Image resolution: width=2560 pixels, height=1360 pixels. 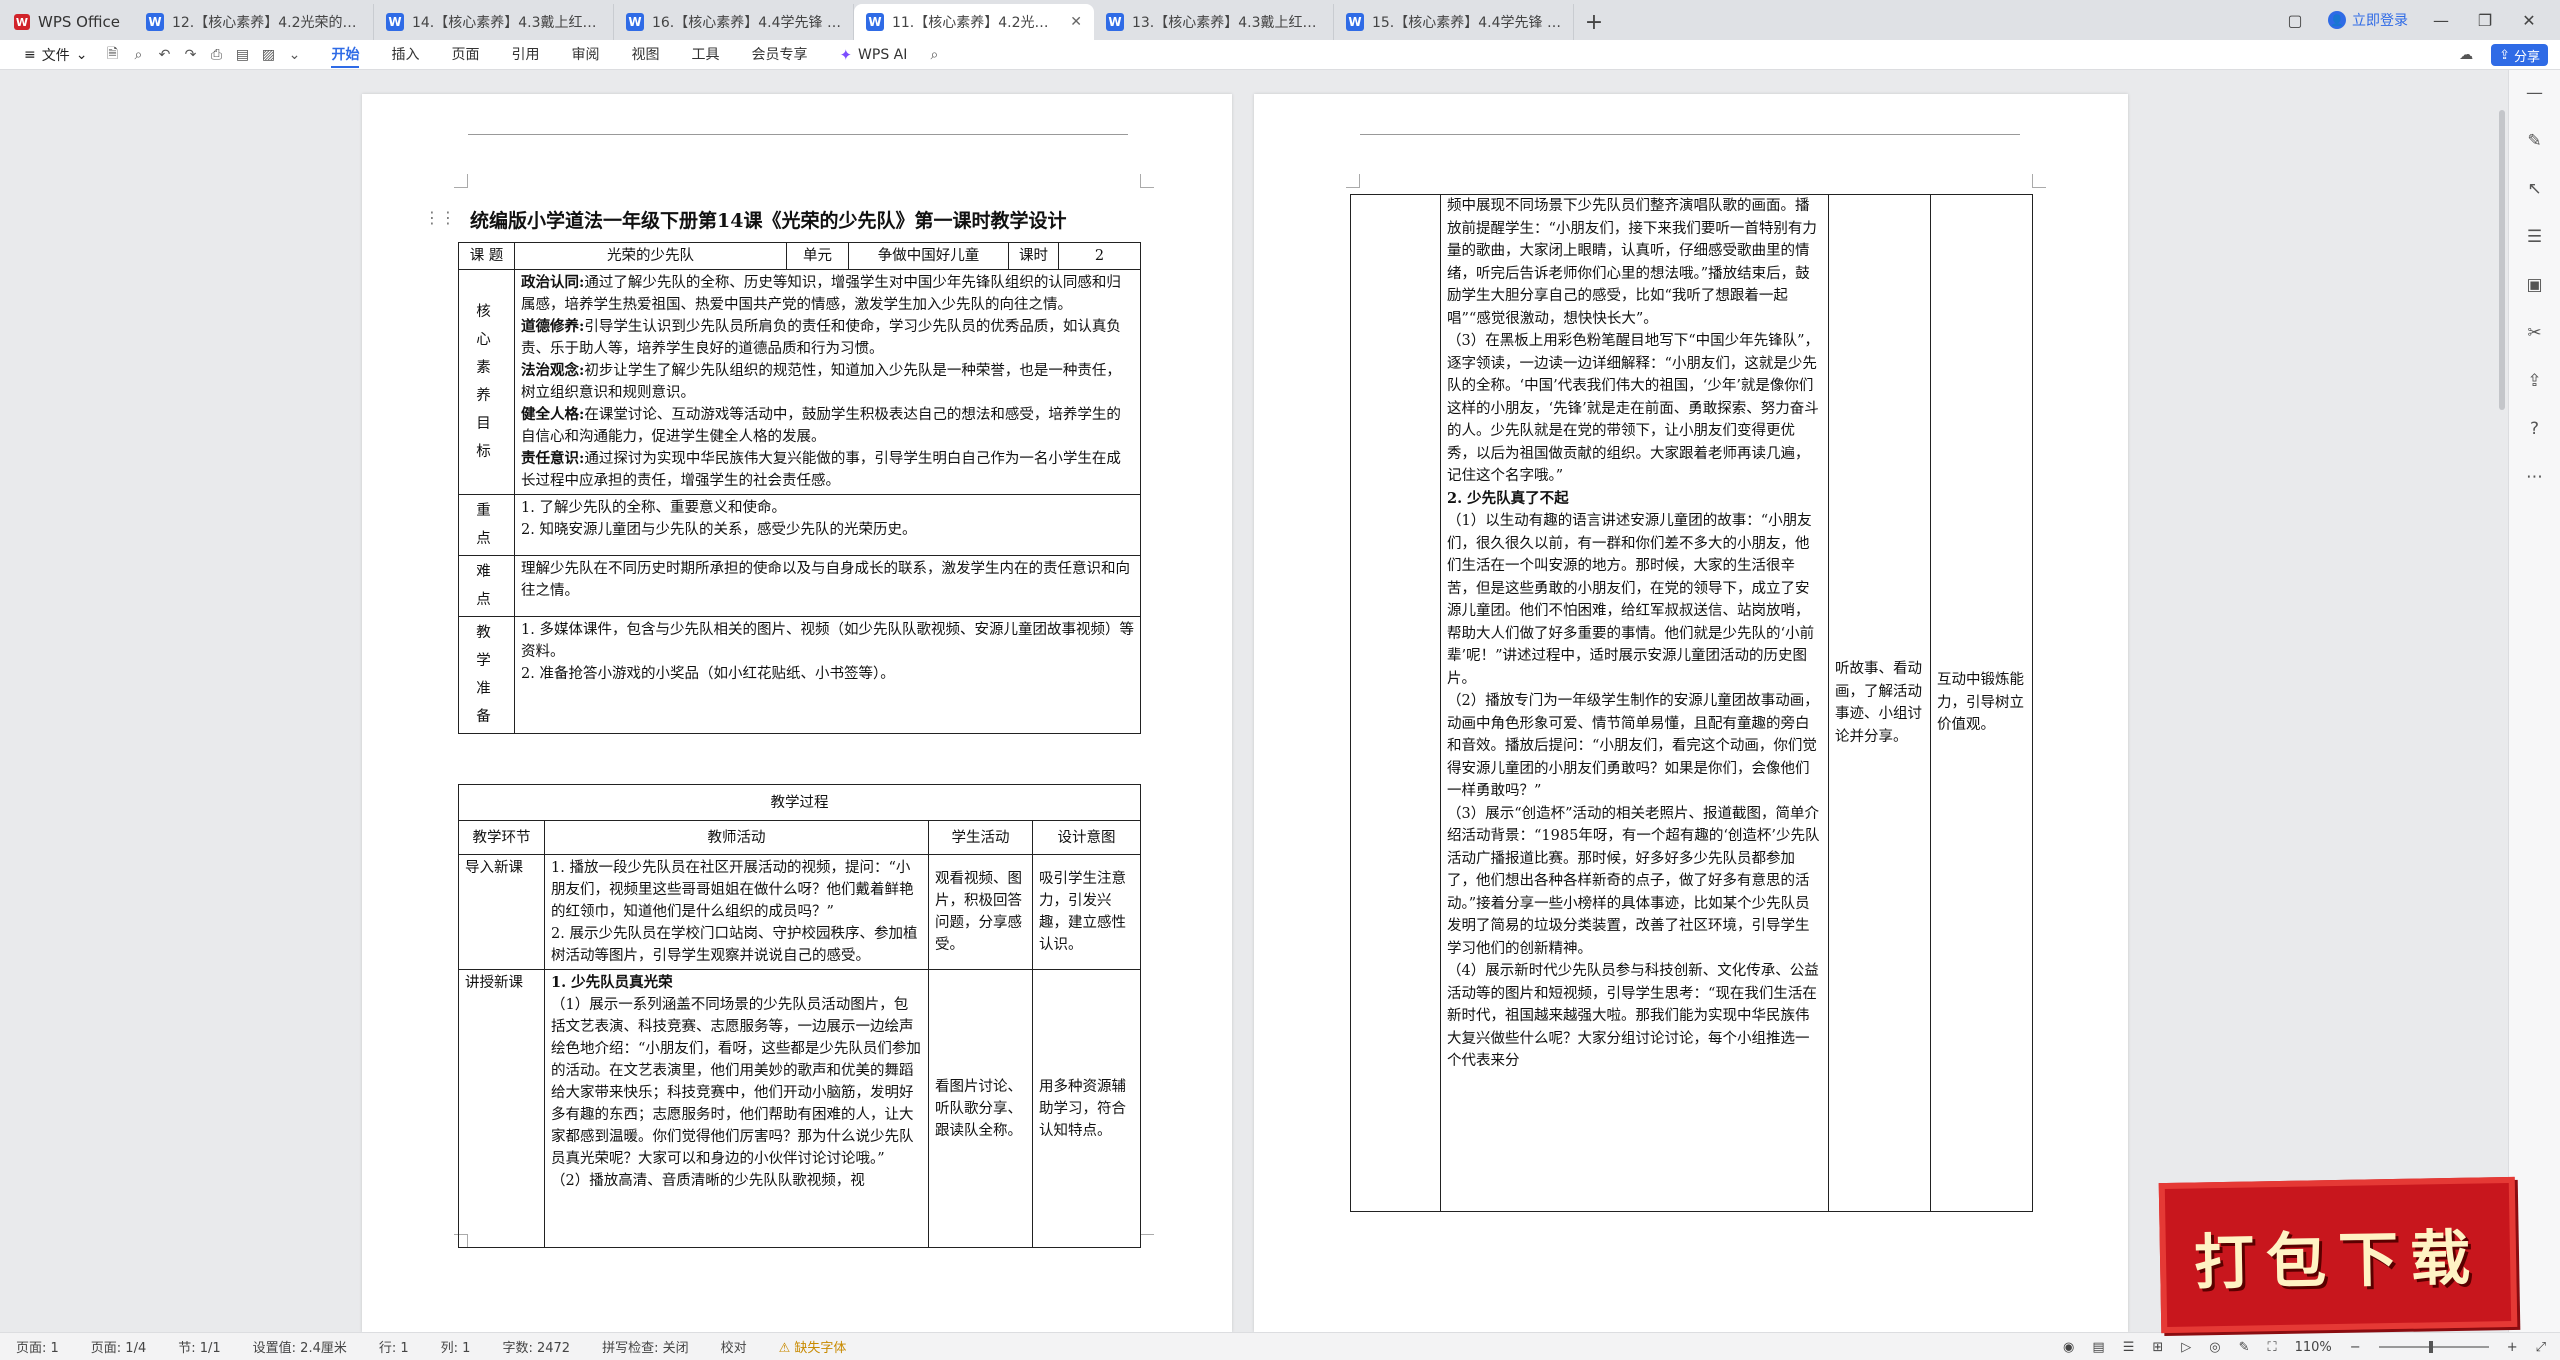 What do you see at coordinates (2244, 1347) in the screenshot?
I see `pen-mode-icon: ✎` at bounding box center [2244, 1347].